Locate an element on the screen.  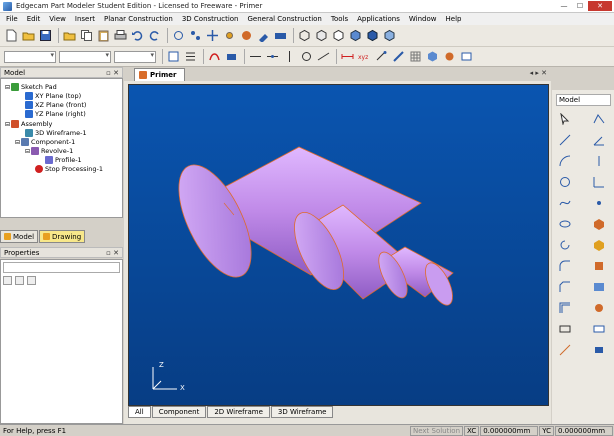
menu-help: Help is located at coordinates (454, 19).